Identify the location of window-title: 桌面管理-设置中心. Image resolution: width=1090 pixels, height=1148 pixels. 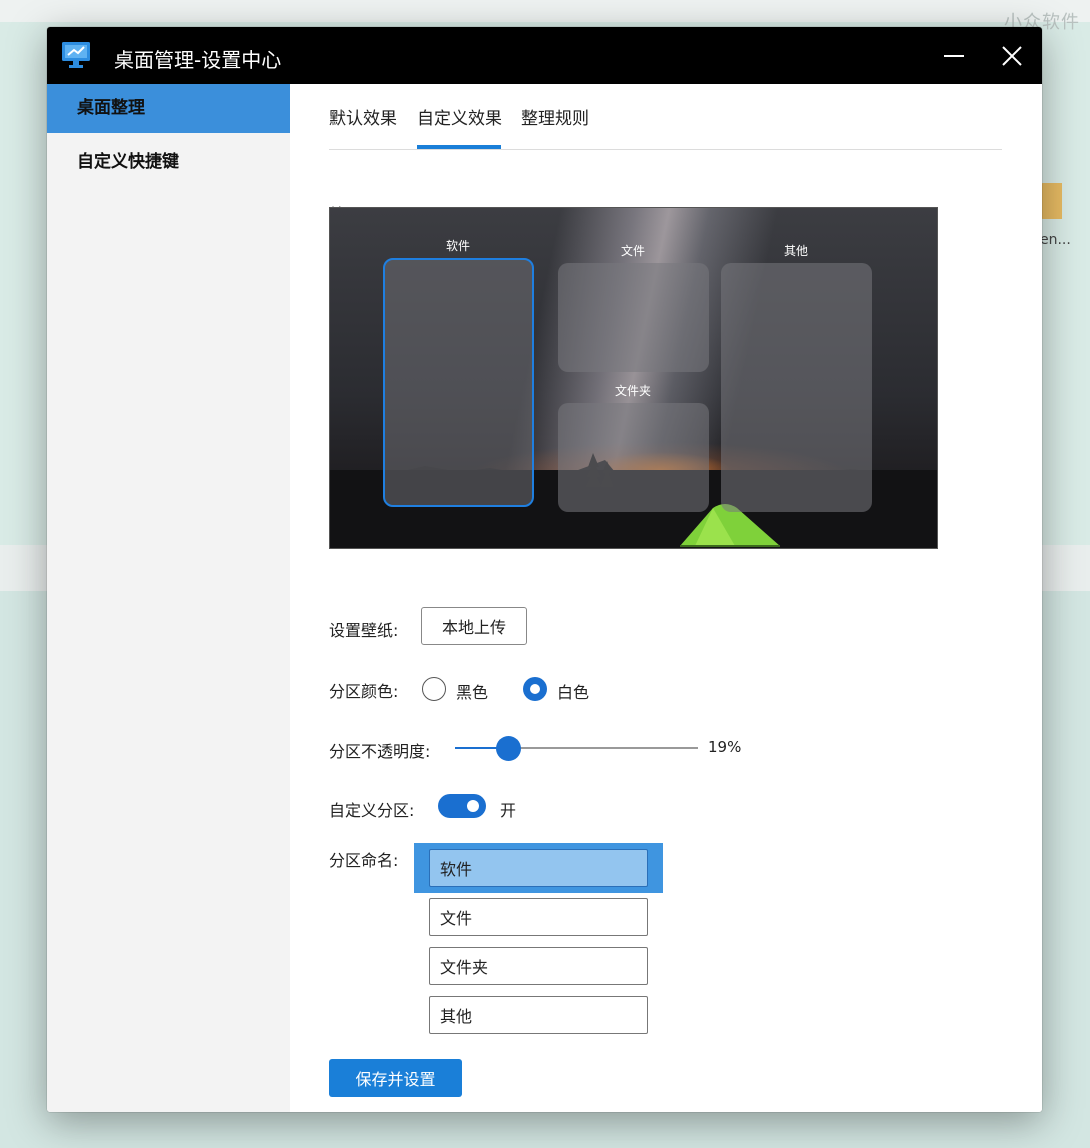
(198, 60).